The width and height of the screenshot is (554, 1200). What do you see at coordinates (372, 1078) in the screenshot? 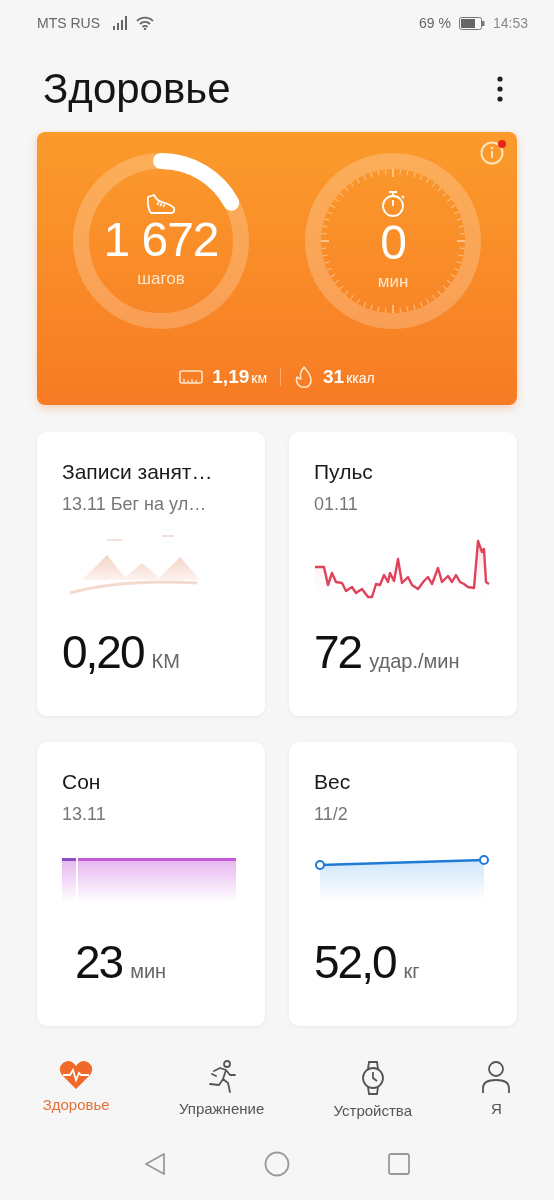
I see `watch-icon` at bounding box center [372, 1078].